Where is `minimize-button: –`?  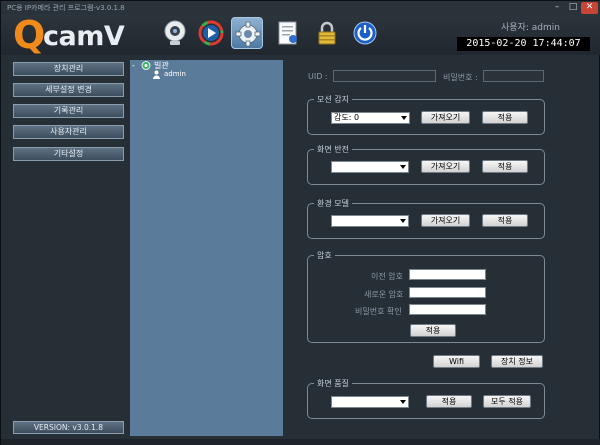
minimize-button: – is located at coordinates (557, 8).